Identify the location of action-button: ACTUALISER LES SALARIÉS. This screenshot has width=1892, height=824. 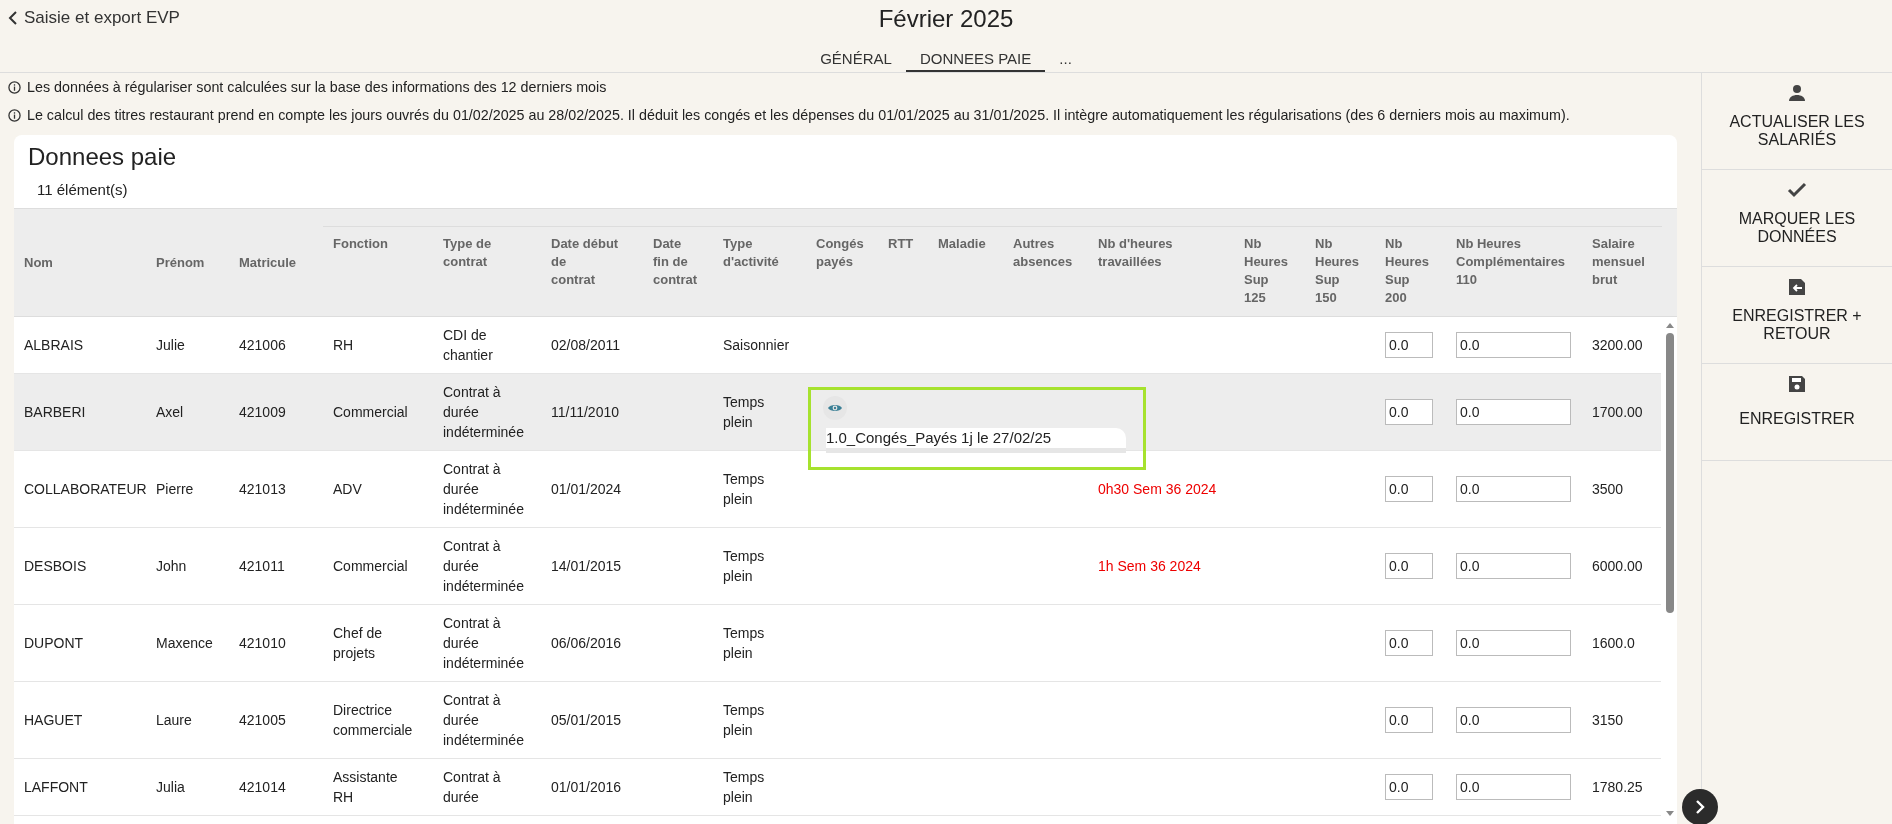
(1797, 121).